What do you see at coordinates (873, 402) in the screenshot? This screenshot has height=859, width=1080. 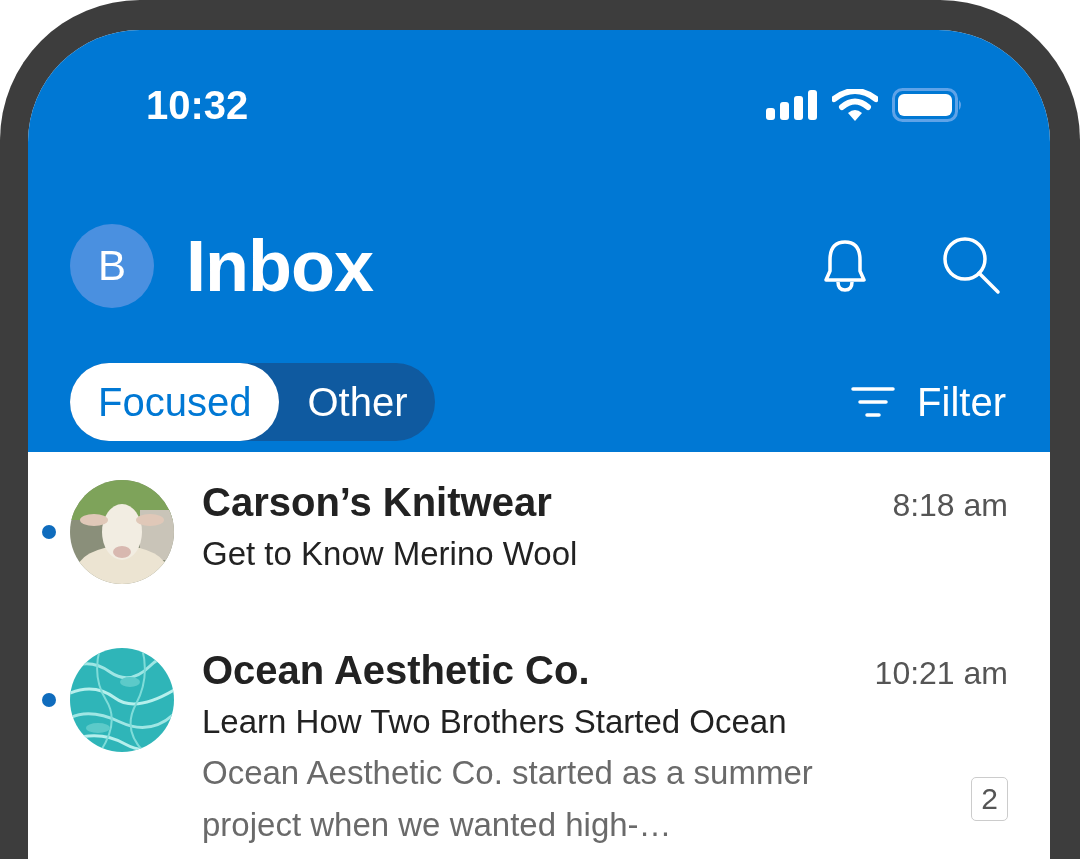 I see `filter-icon` at bounding box center [873, 402].